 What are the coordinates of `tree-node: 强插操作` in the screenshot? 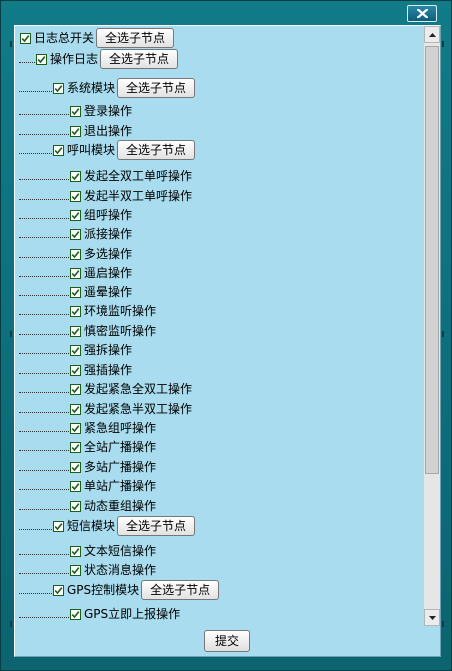 It's located at (217, 370).